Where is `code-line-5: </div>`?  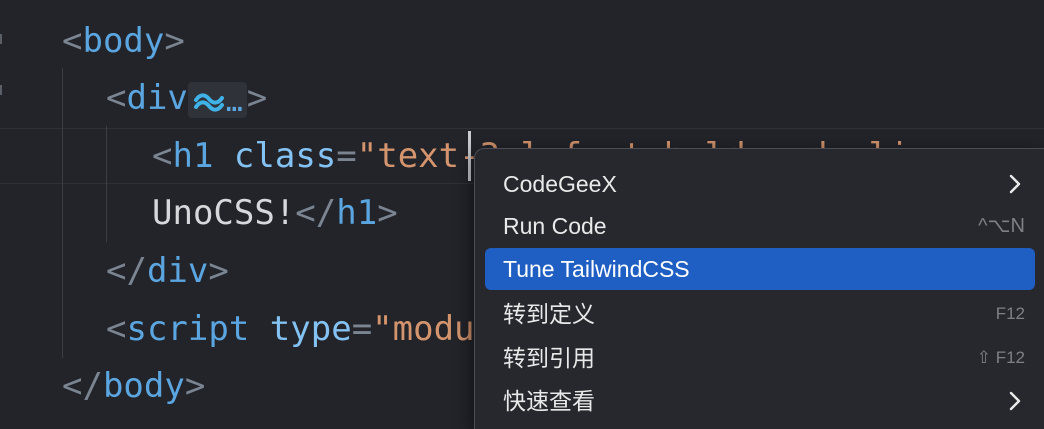
code-line-5: </div> is located at coordinates (167, 271).